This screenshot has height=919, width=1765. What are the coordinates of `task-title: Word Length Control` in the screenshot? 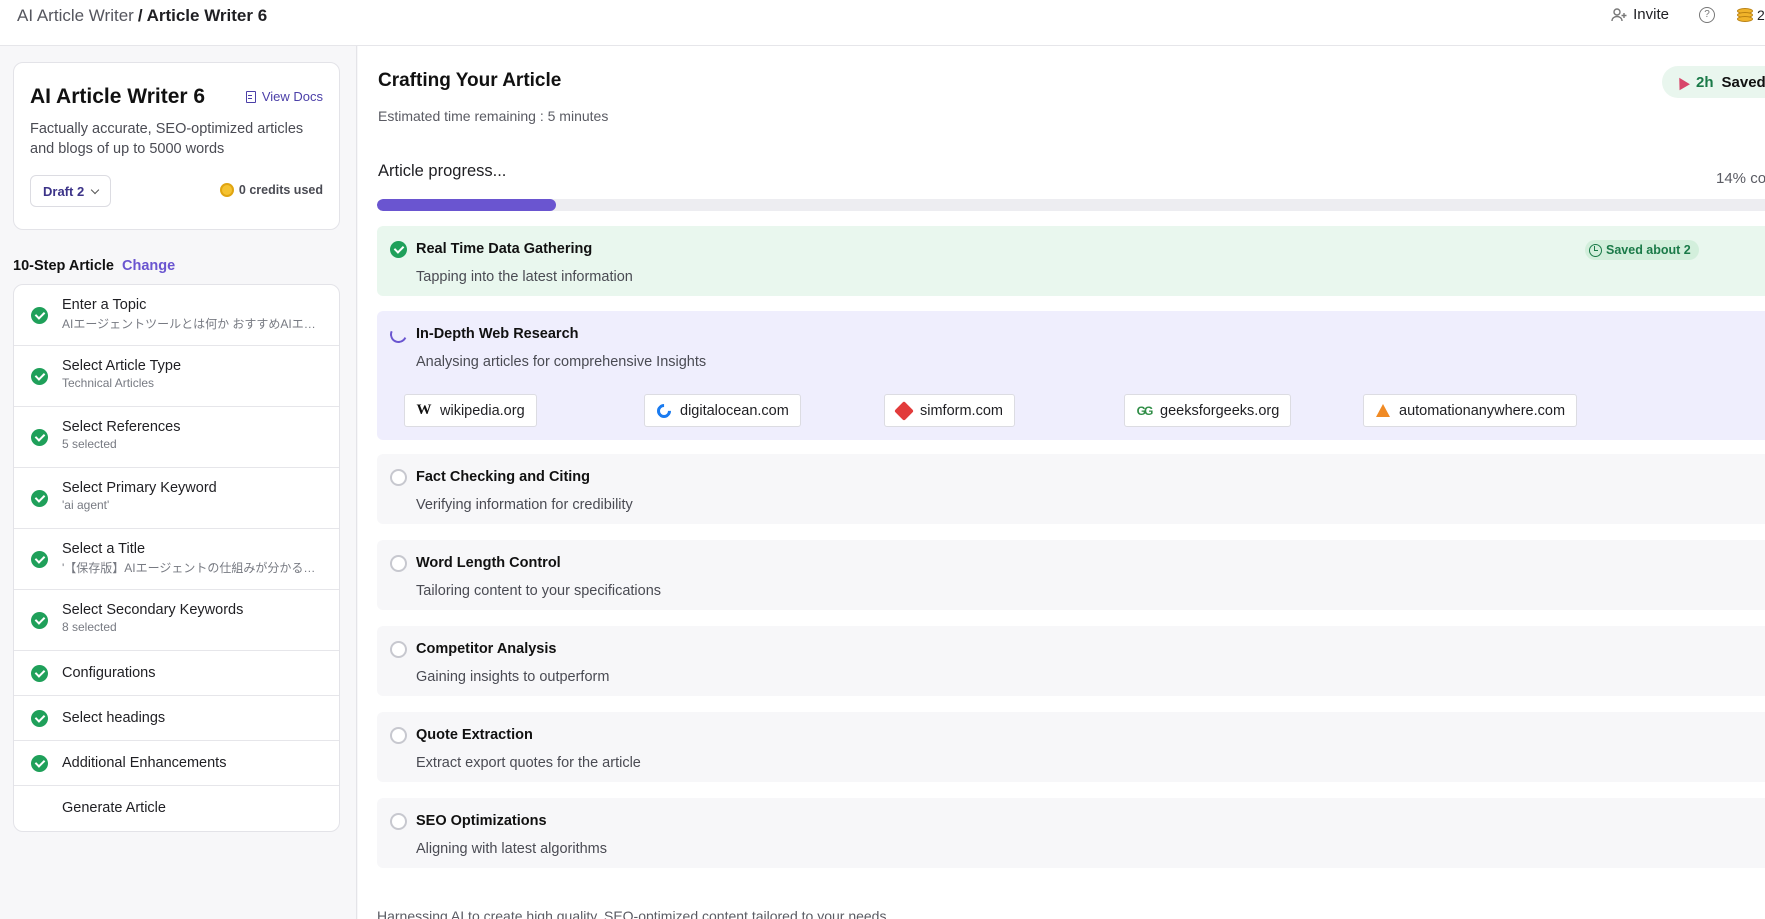 It's located at (488, 563).